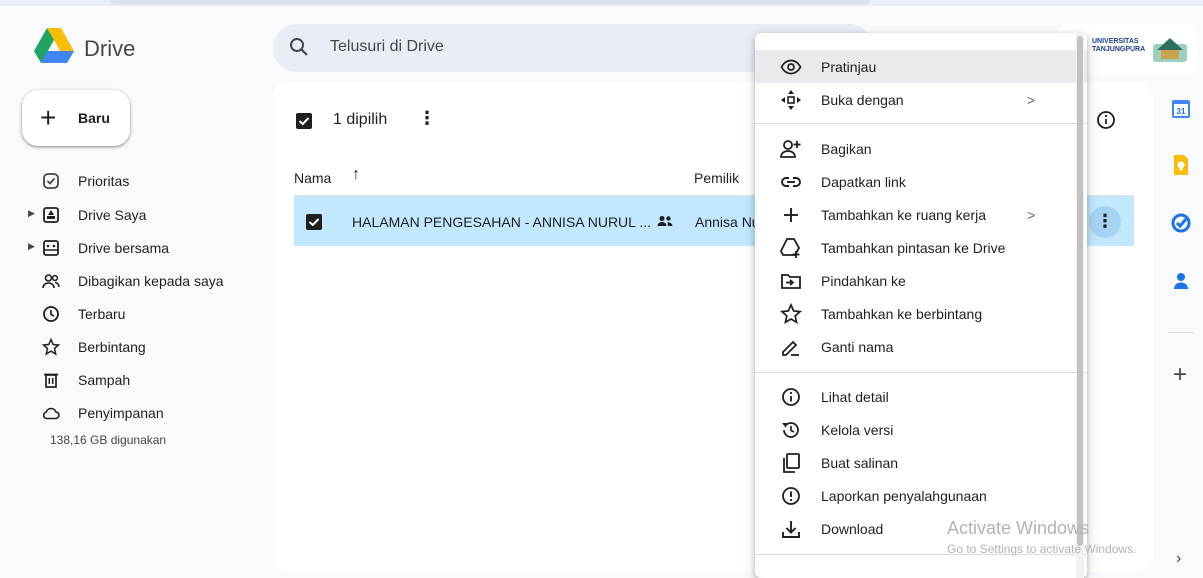 The height and width of the screenshot is (578, 1203). Describe the element at coordinates (124, 248) in the screenshot. I see `sidebar-item-label: Drive bersama` at that location.